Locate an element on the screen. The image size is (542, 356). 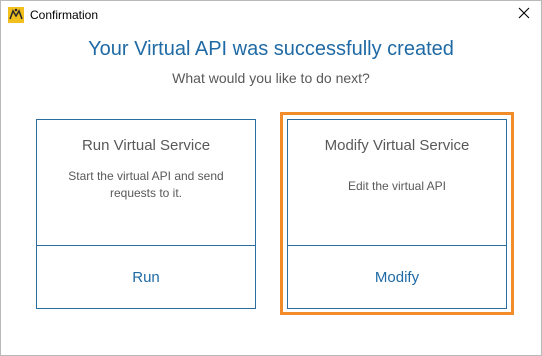
app-icon is located at coordinates (16, 15).